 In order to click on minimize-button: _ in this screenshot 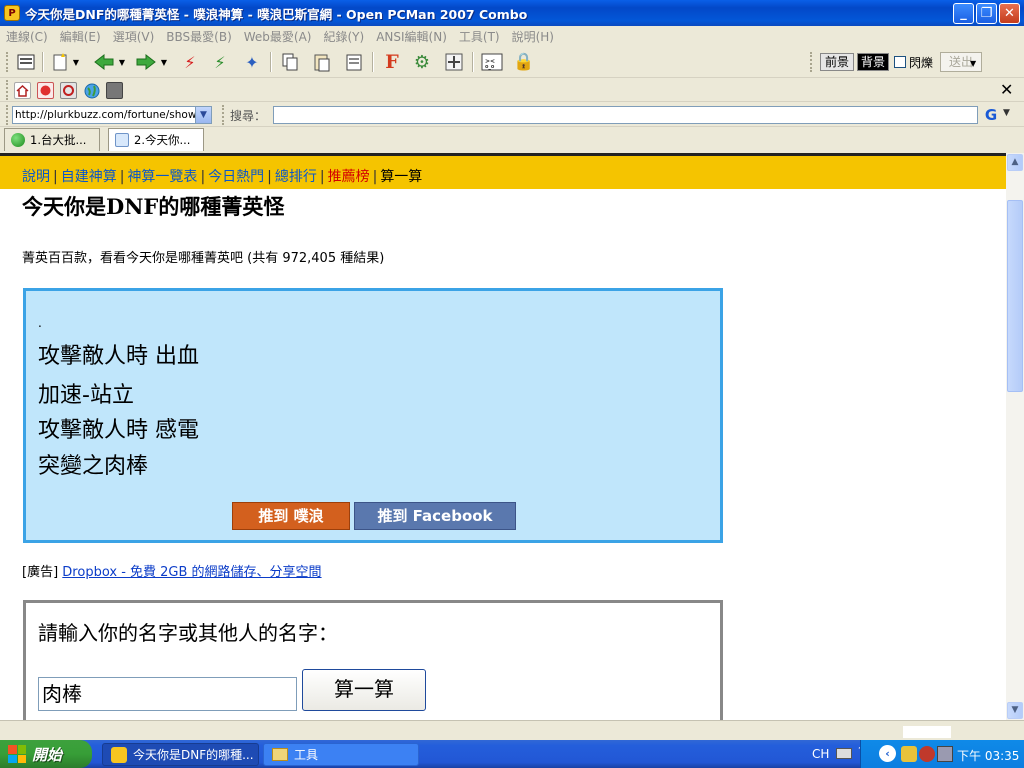, I will do `click(963, 13)`.